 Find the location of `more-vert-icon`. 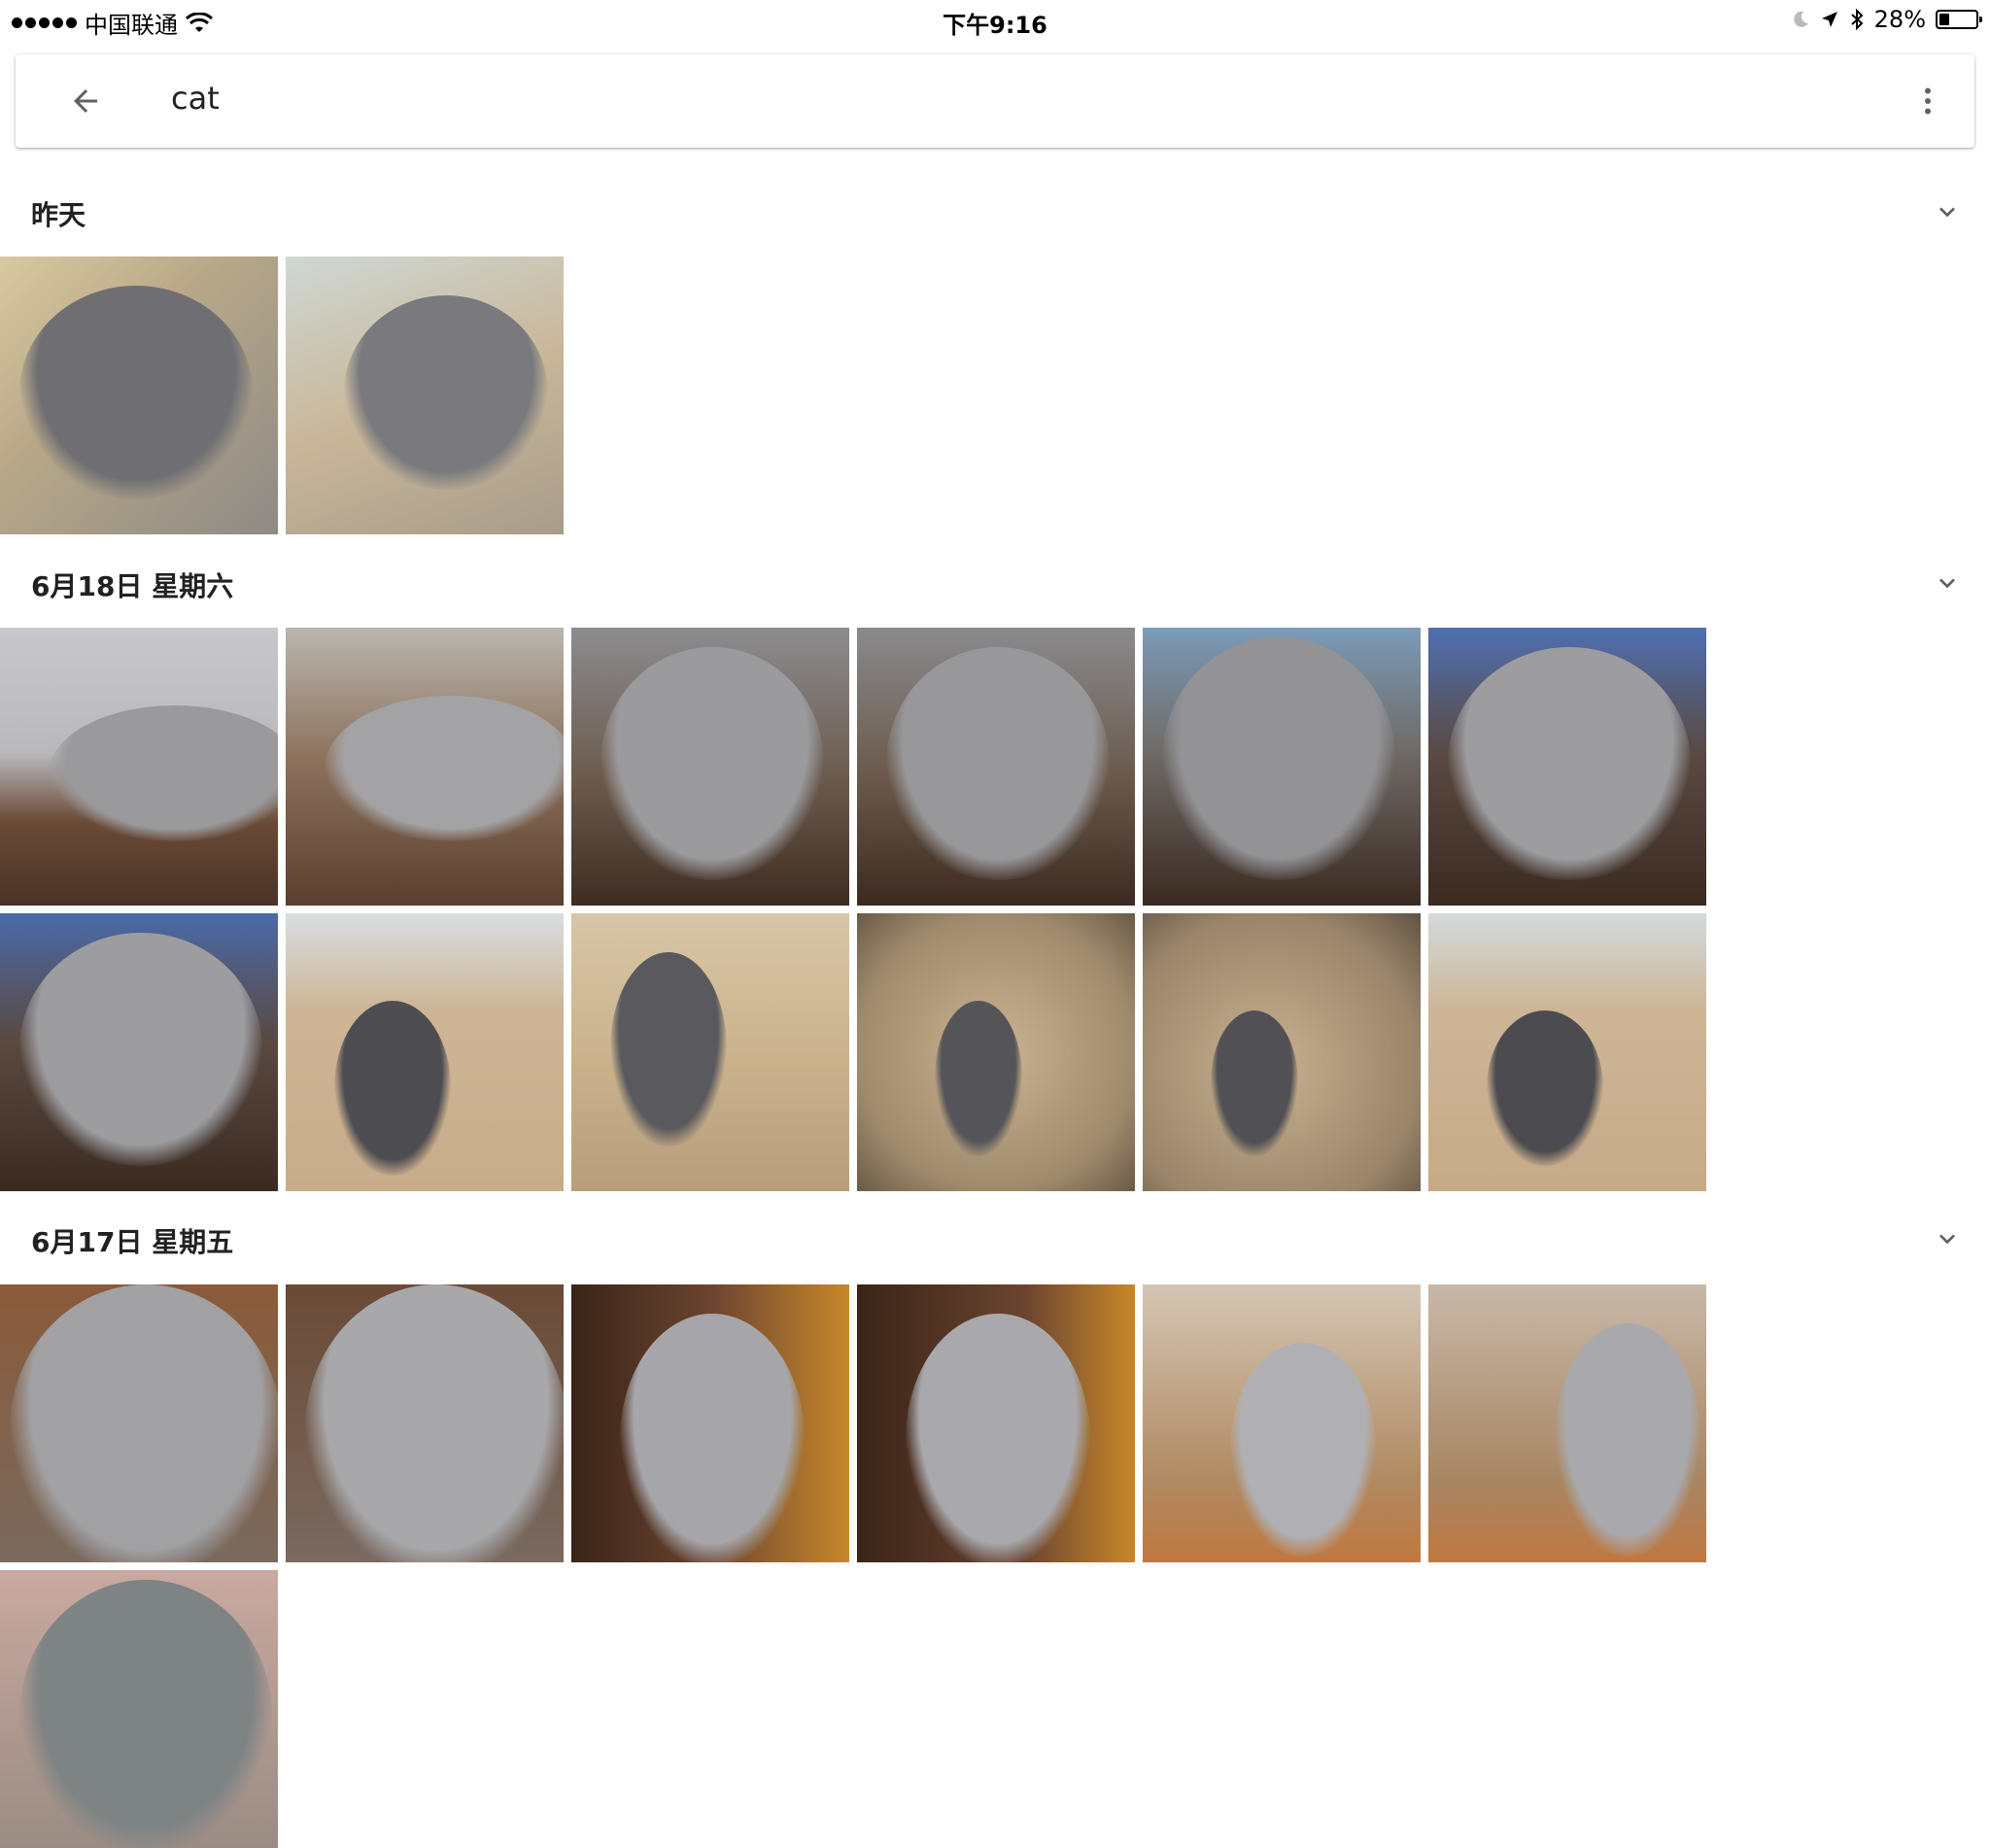

more-vert-icon is located at coordinates (1928, 101).